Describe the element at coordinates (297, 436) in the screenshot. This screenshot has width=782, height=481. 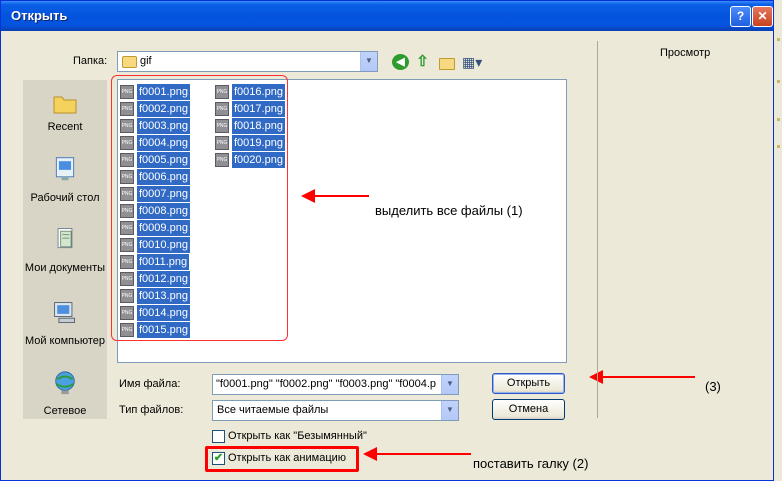
I see `checkbox-label: Открыть как "Безымянный"` at that location.